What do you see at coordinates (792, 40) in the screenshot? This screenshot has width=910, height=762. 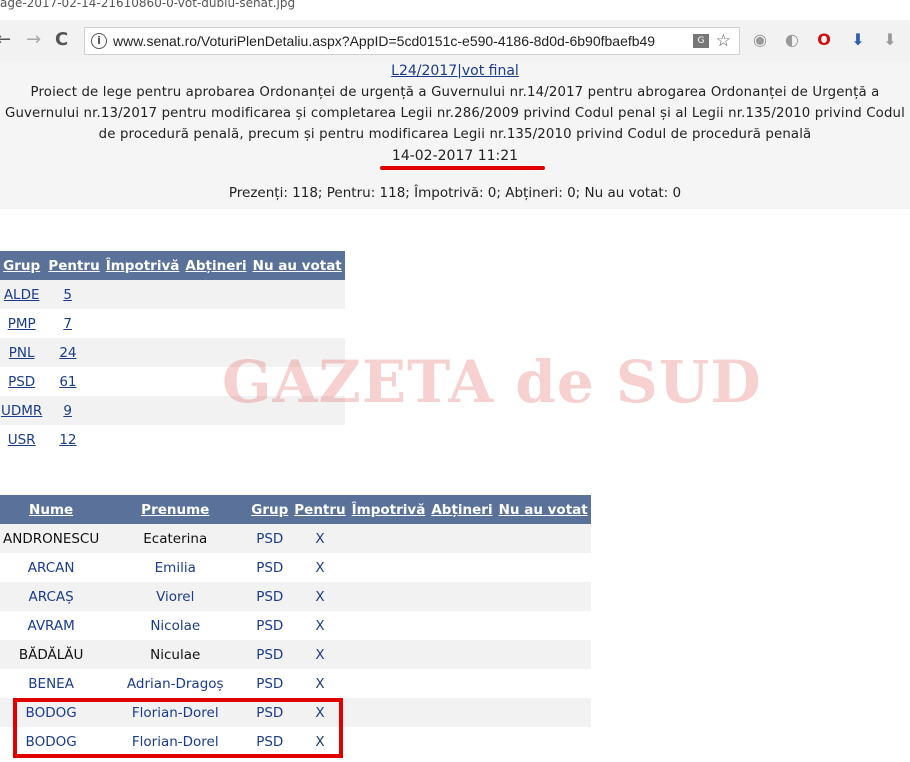 I see `extension-chat-icon: ◐` at bounding box center [792, 40].